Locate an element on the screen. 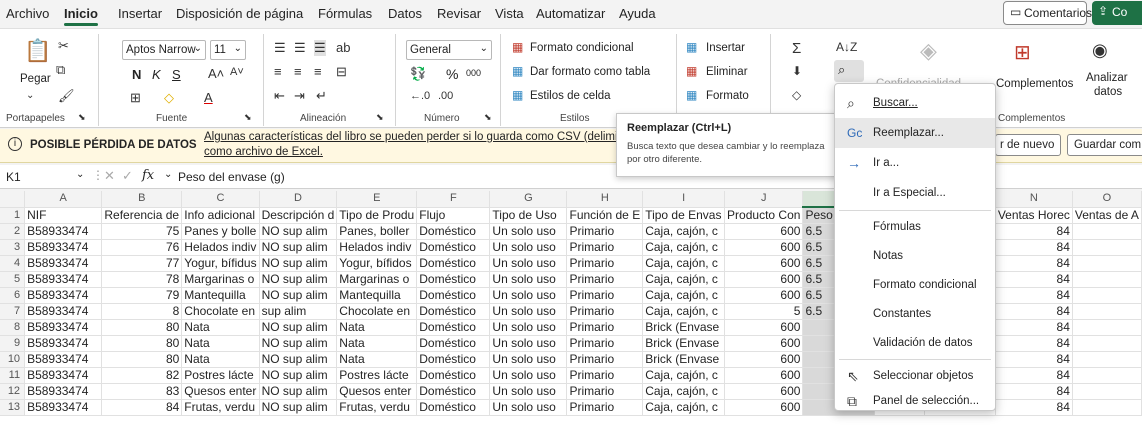  number-format-select: General ⌄ is located at coordinates (449, 50).